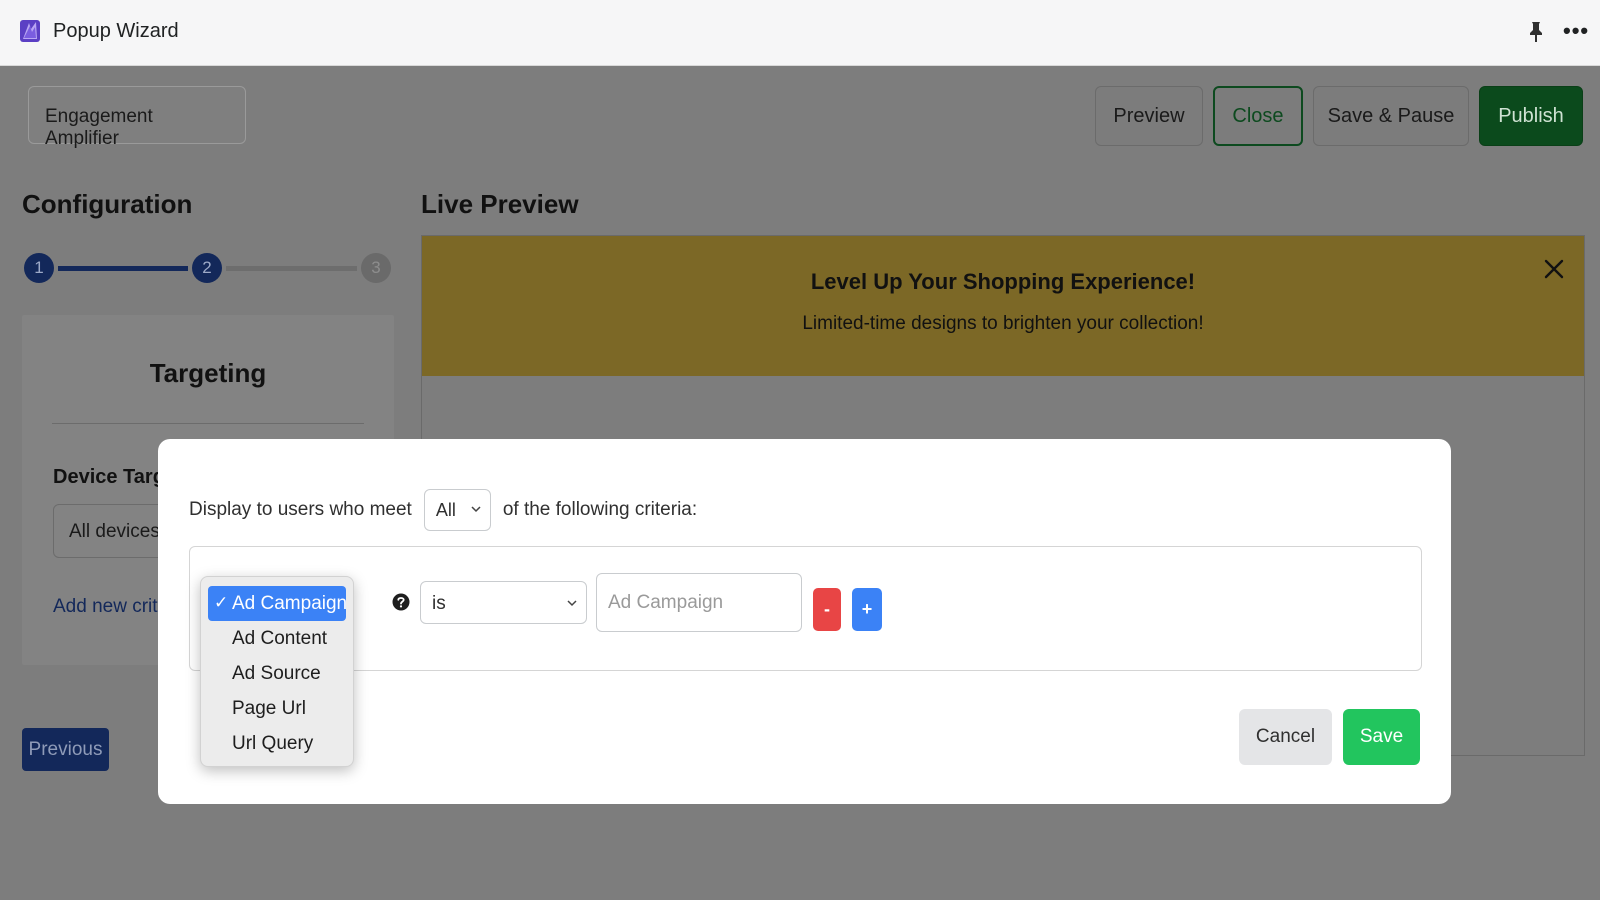 The width and height of the screenshot is (1600, 900). Describe the element at coordinates (1003, 281) in the screenshot. I see `banner-title: Level Up Your Shopping Experience!` at that location.